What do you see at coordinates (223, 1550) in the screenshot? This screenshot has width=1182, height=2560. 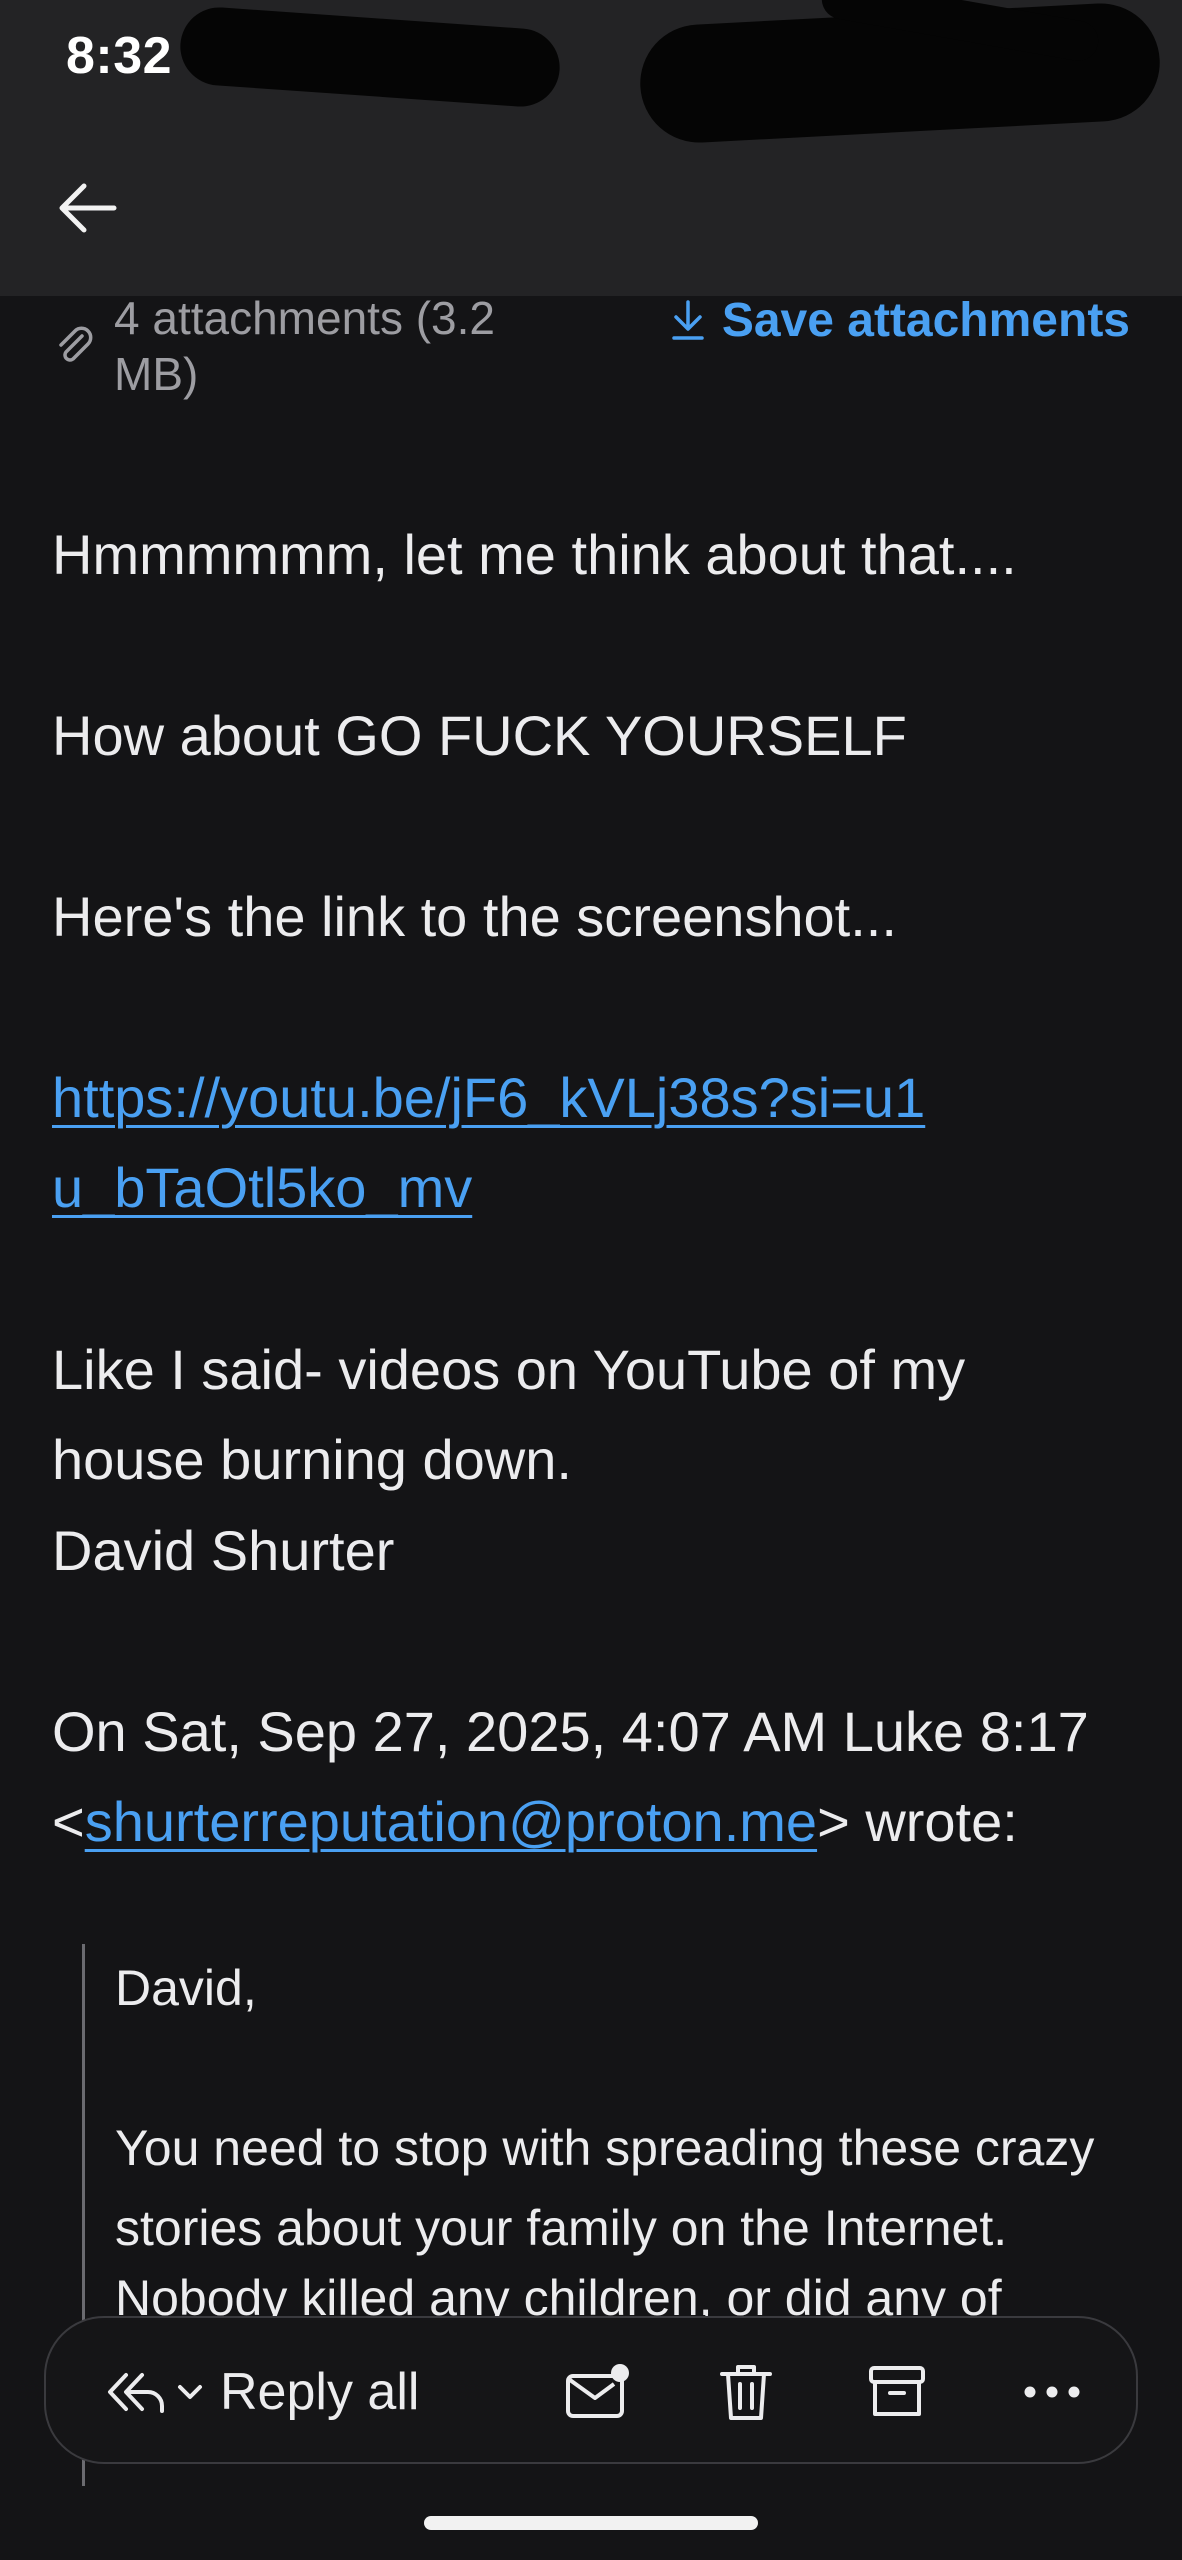 I see `signature: David Shurter` at bounding box center [223, 1550].